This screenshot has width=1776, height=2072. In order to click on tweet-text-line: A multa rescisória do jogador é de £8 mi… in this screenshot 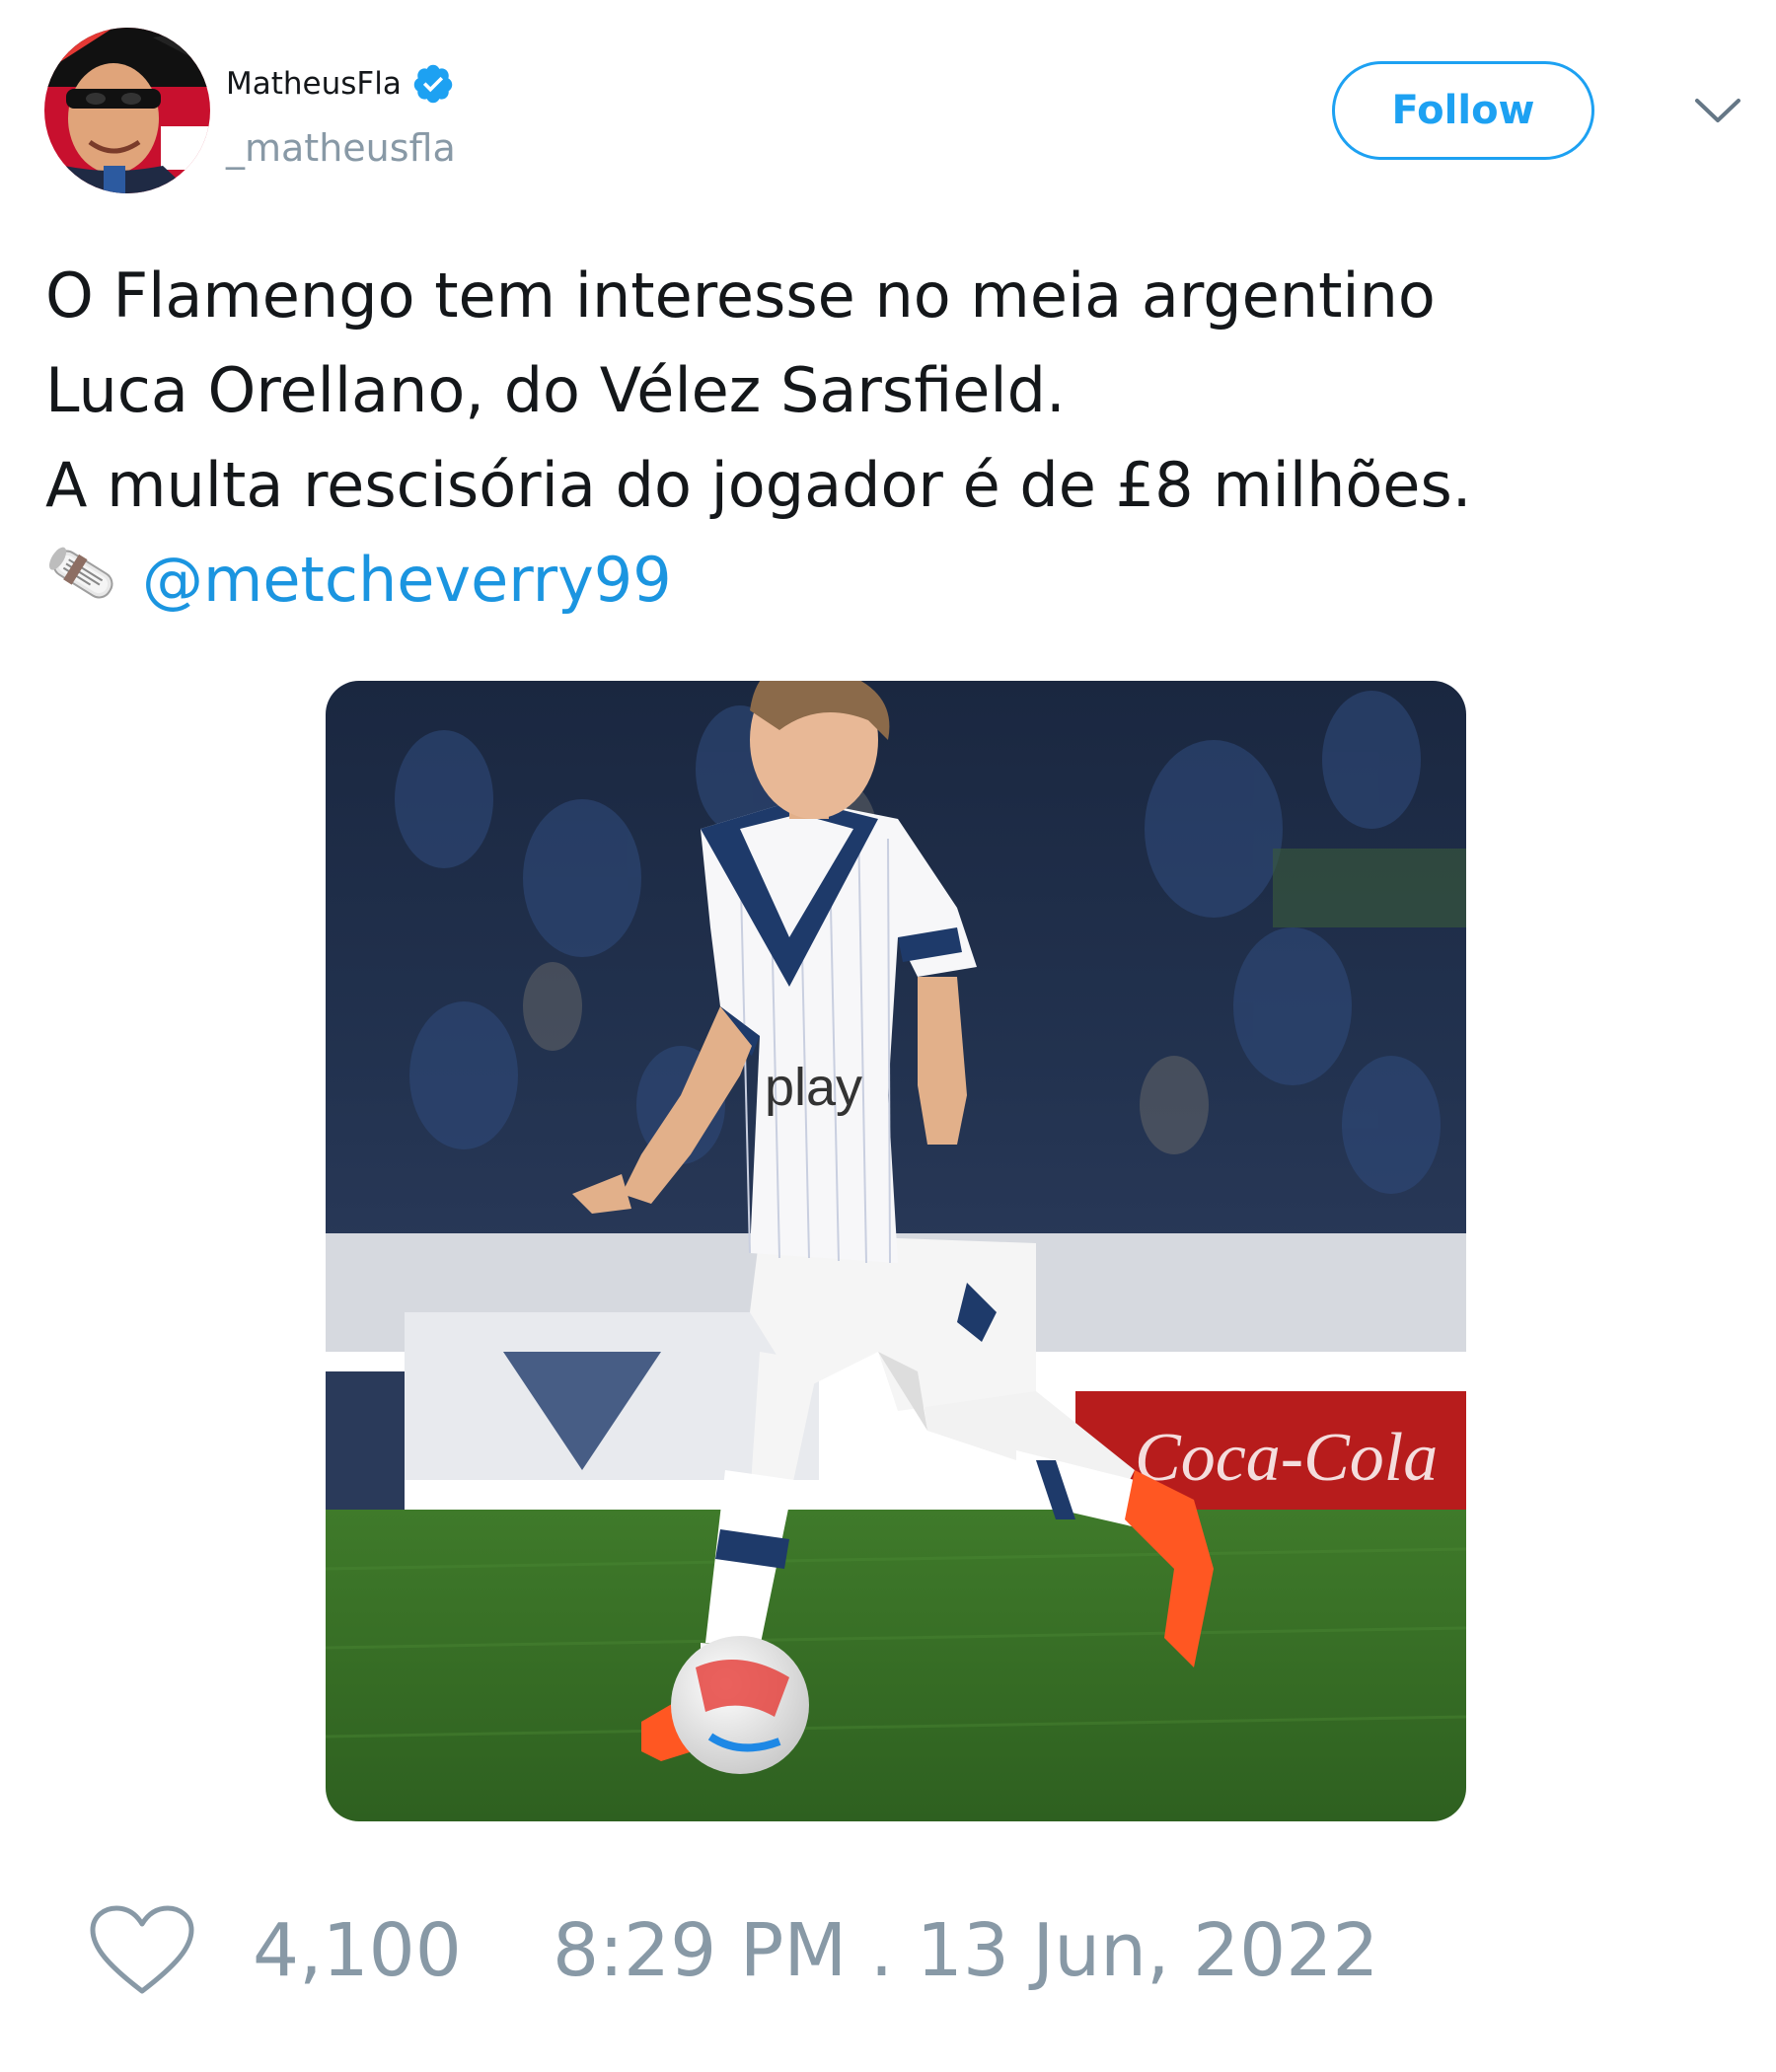, I will do `click(759, 485)`.